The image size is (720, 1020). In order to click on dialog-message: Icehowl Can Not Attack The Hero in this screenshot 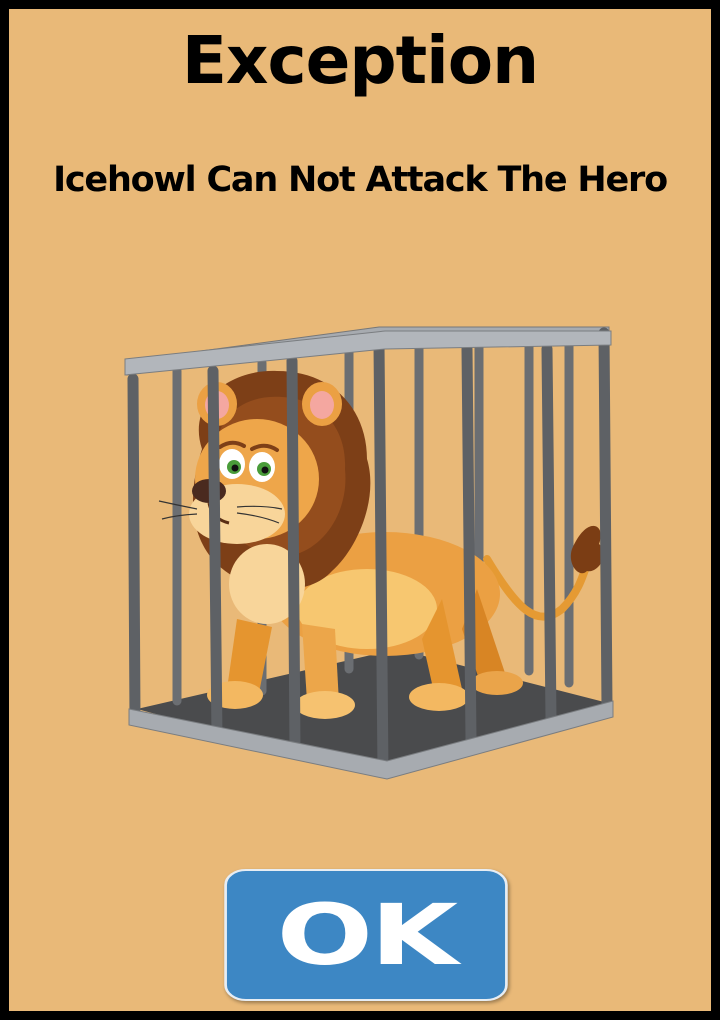, I will do `click(360, 180)`.